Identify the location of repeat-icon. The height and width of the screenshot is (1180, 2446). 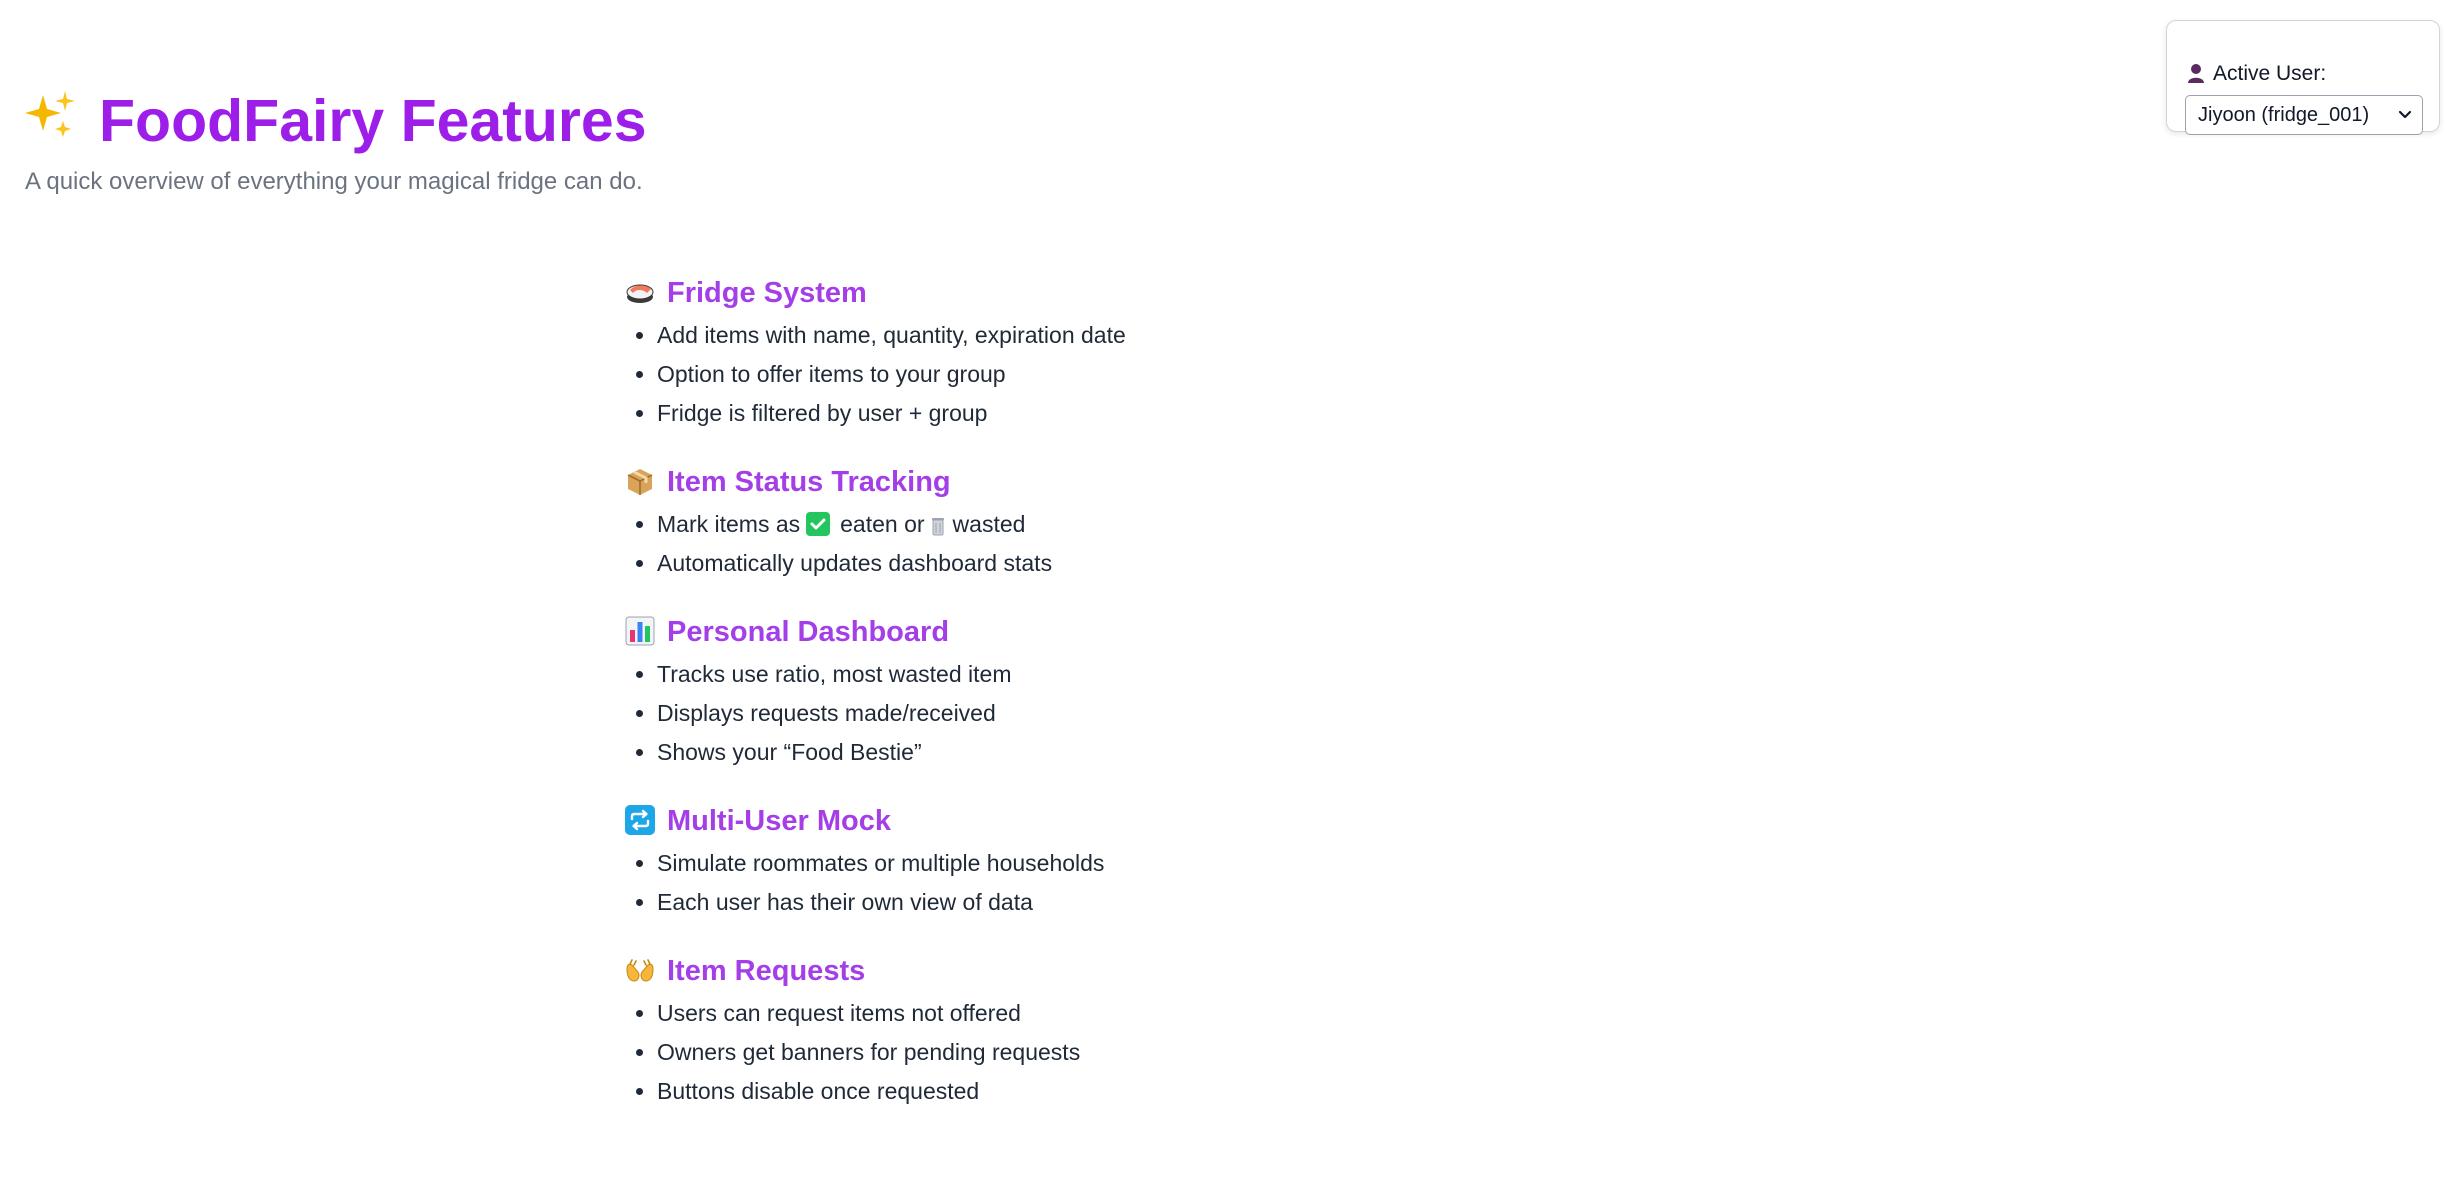
(640, 820).